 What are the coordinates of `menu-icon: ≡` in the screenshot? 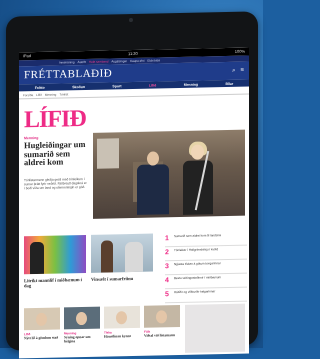 It's located at (242, 70).